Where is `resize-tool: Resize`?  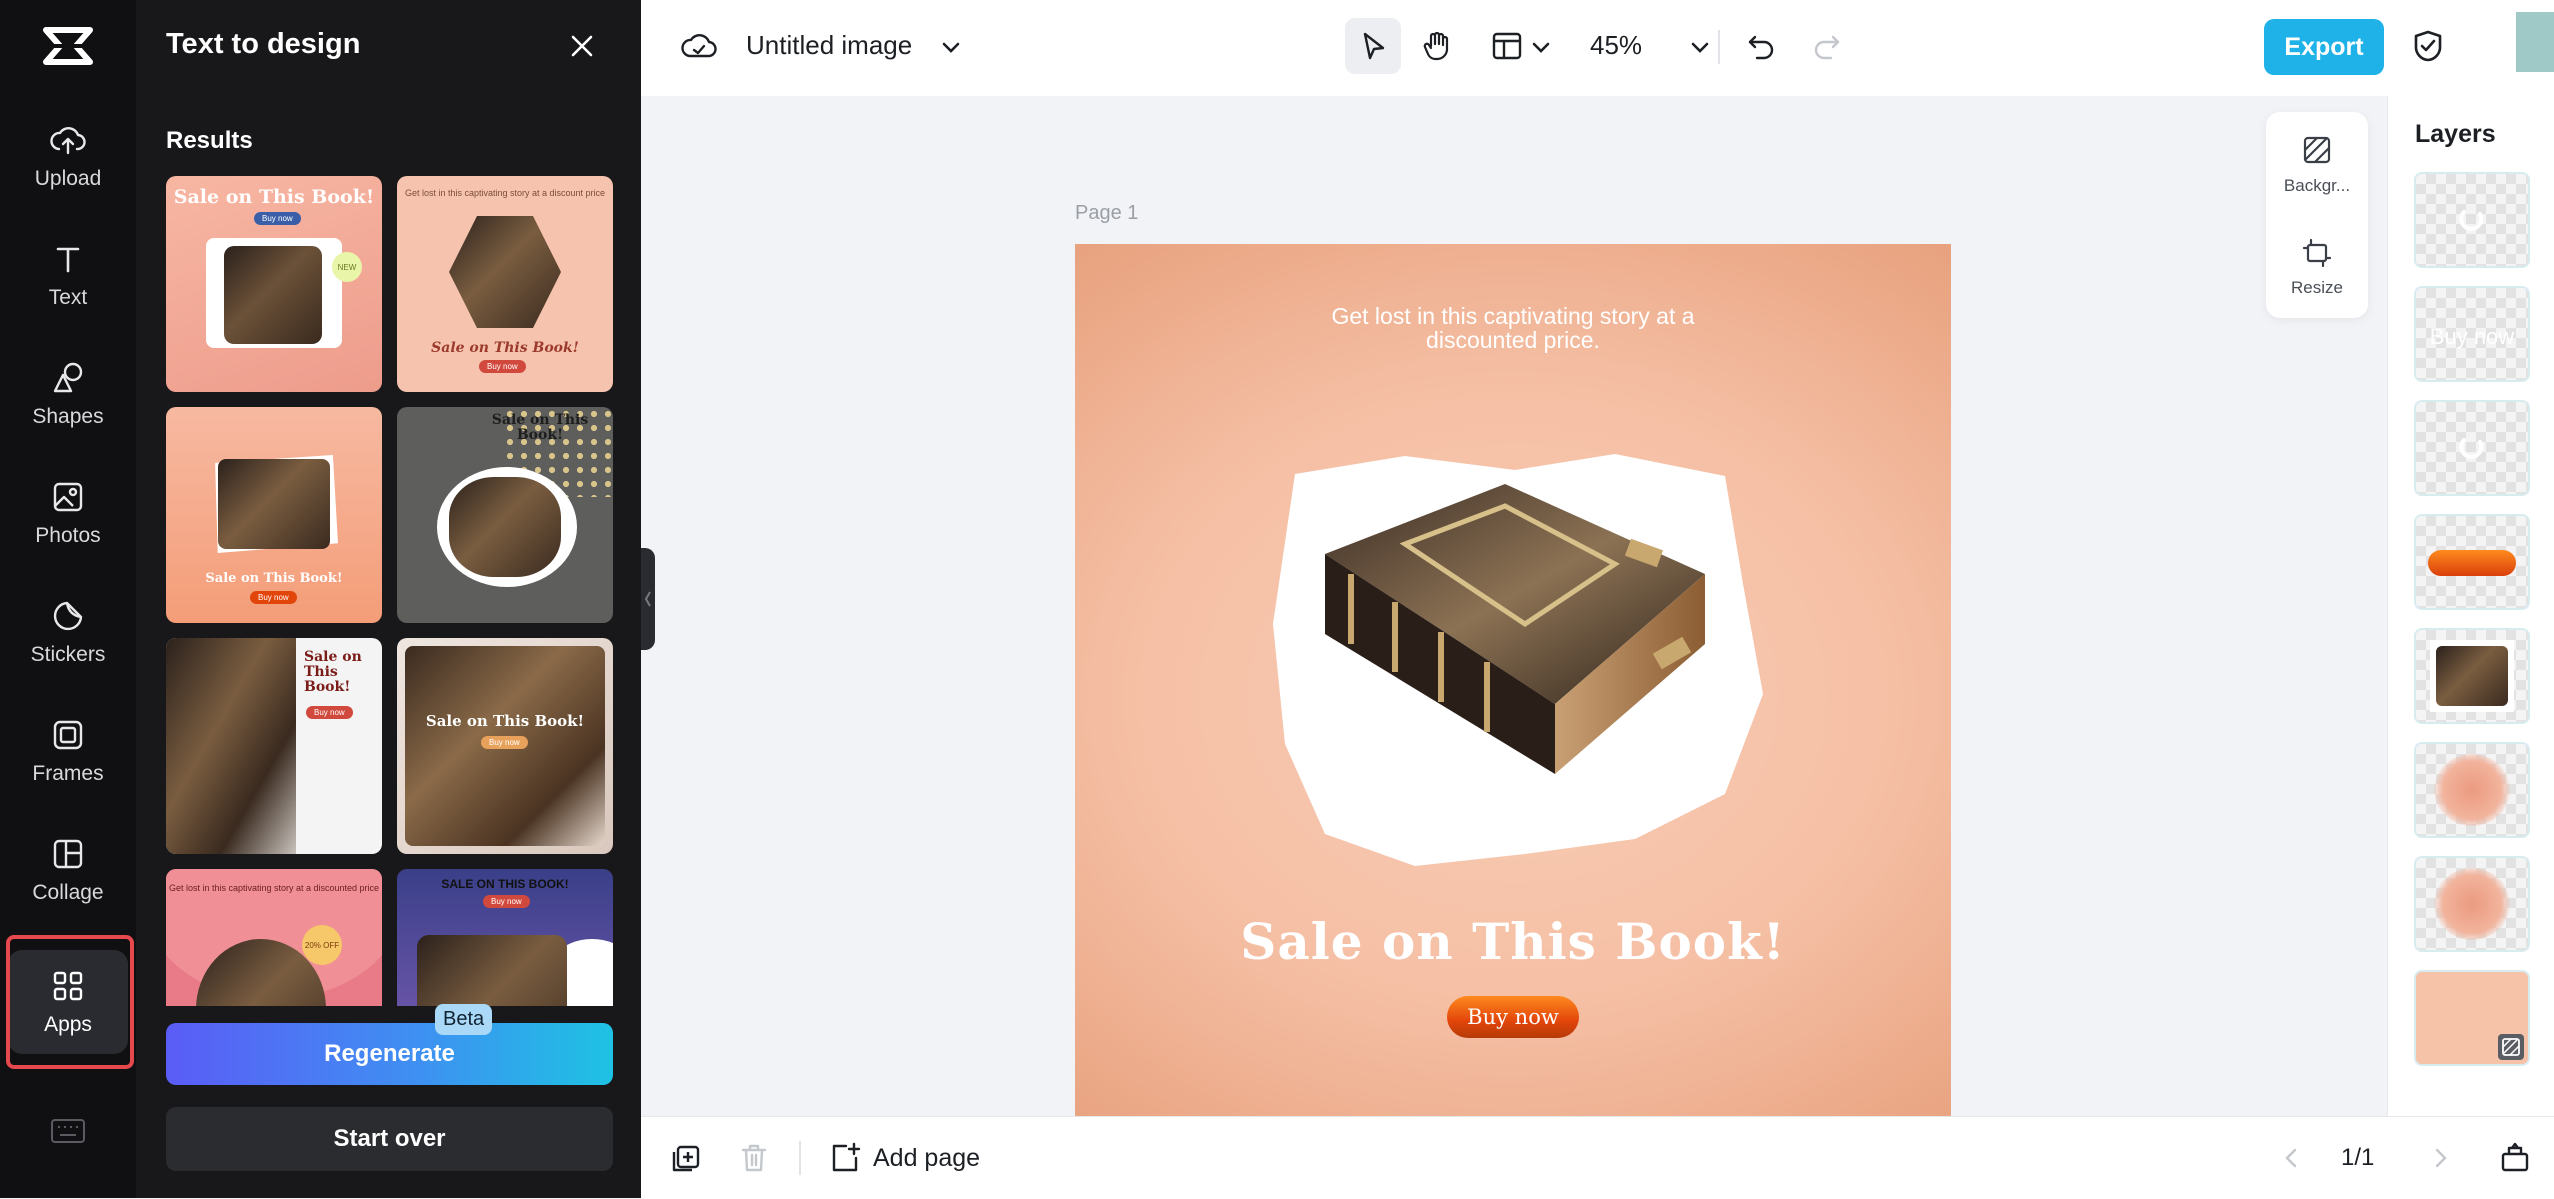 resize-tool: Resize is located at coordinates (2317, 269).